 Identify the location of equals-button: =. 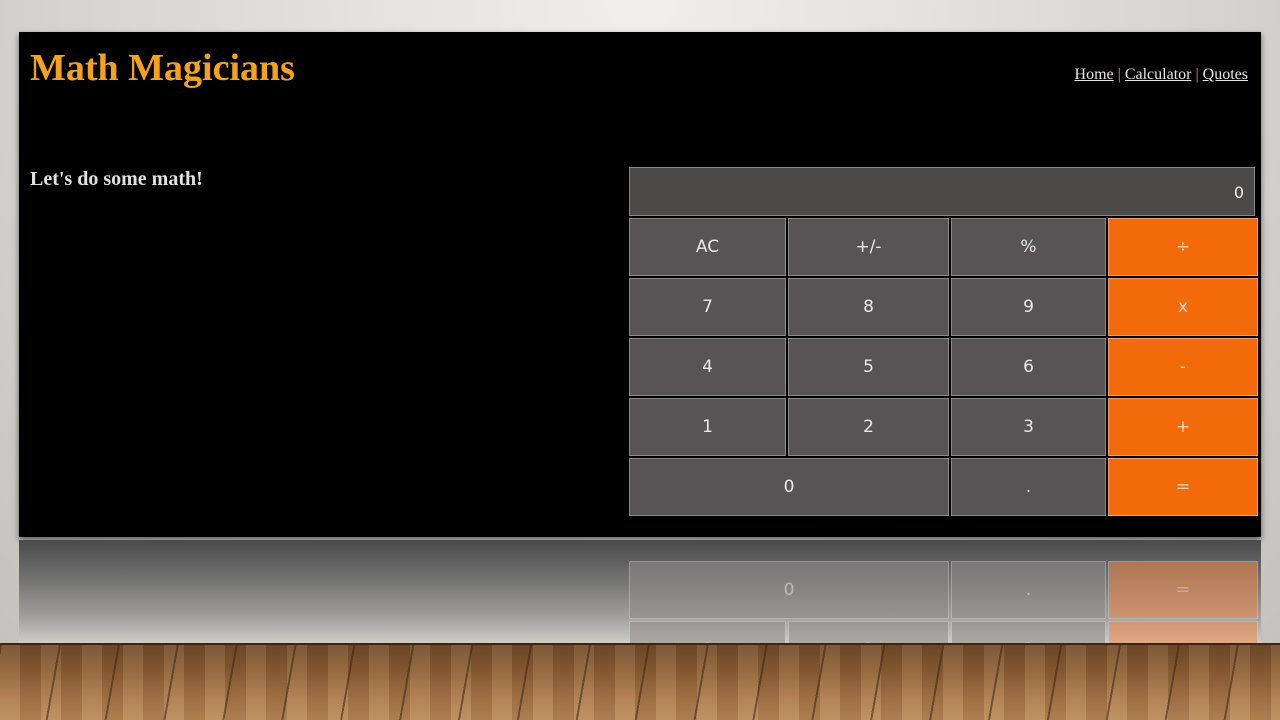
(1183, 487).